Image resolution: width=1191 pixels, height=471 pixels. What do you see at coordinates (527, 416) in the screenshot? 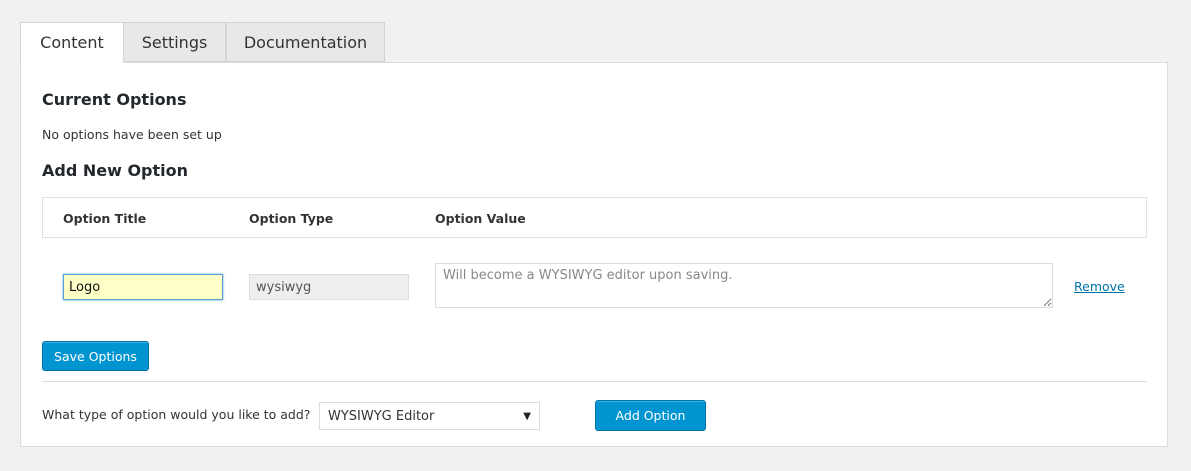
I see `chevron-down-icon: ▼` at bounding box center [527, 416].